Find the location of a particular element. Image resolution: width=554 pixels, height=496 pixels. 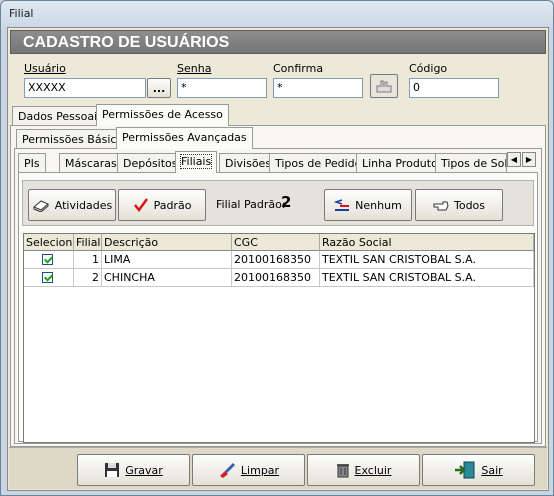

tab-label: Dados Pessoais is located at coordinates (60, 116).